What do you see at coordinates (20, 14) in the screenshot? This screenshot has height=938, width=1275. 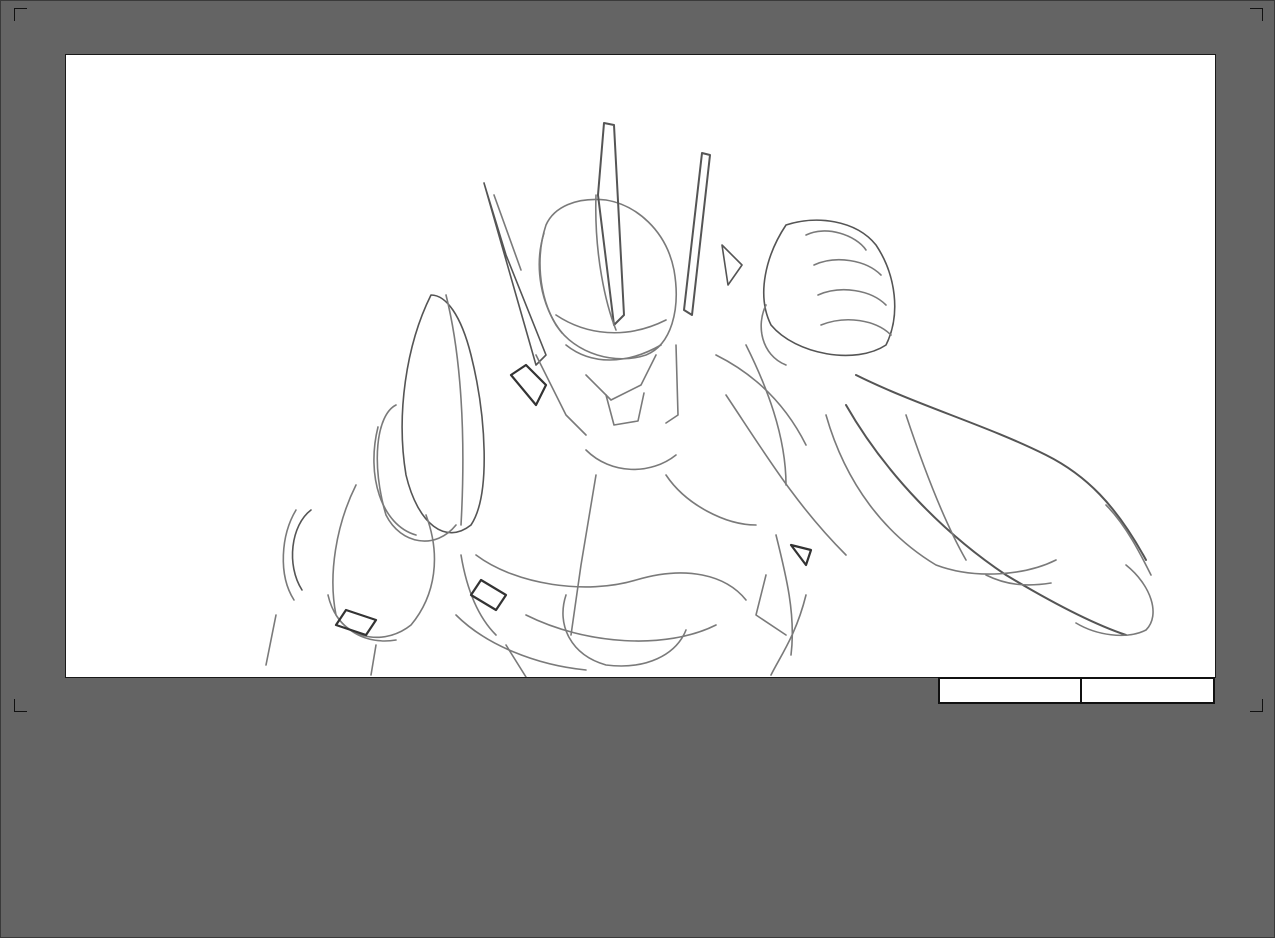 I see `crop-mark-top-left` at bounding box center [20, 14].